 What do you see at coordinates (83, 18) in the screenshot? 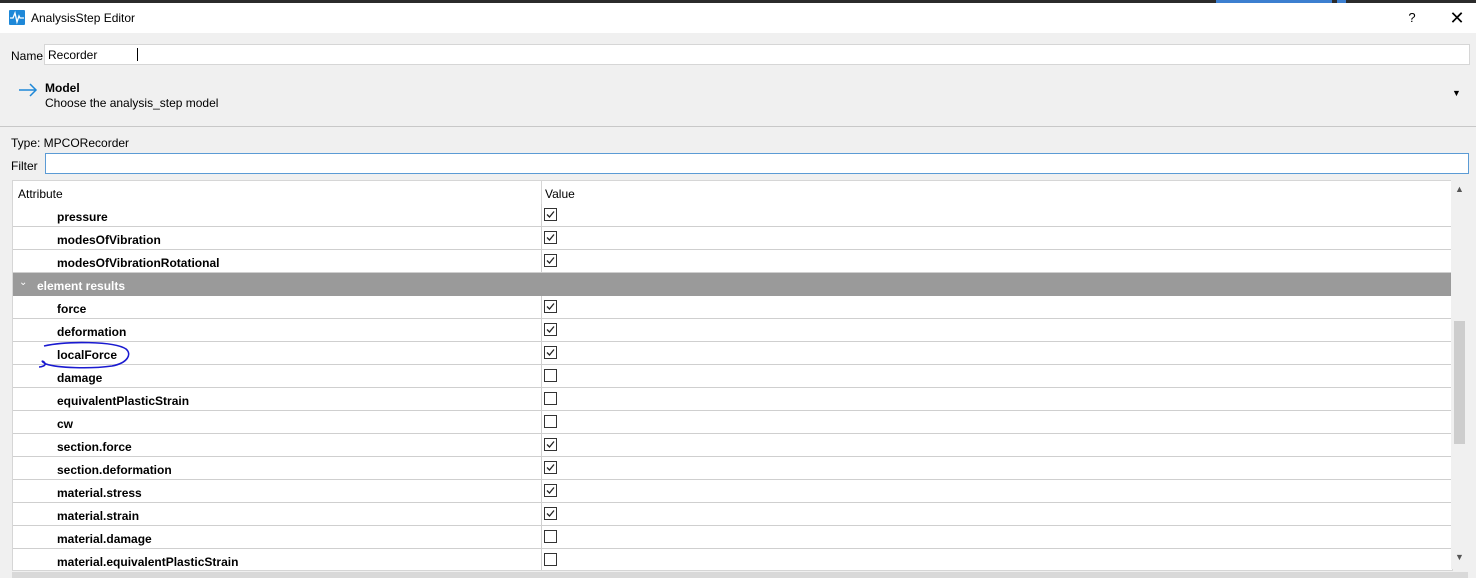
I see `window-title: AnalysisStep Editor` at bounding box center [83, 18].